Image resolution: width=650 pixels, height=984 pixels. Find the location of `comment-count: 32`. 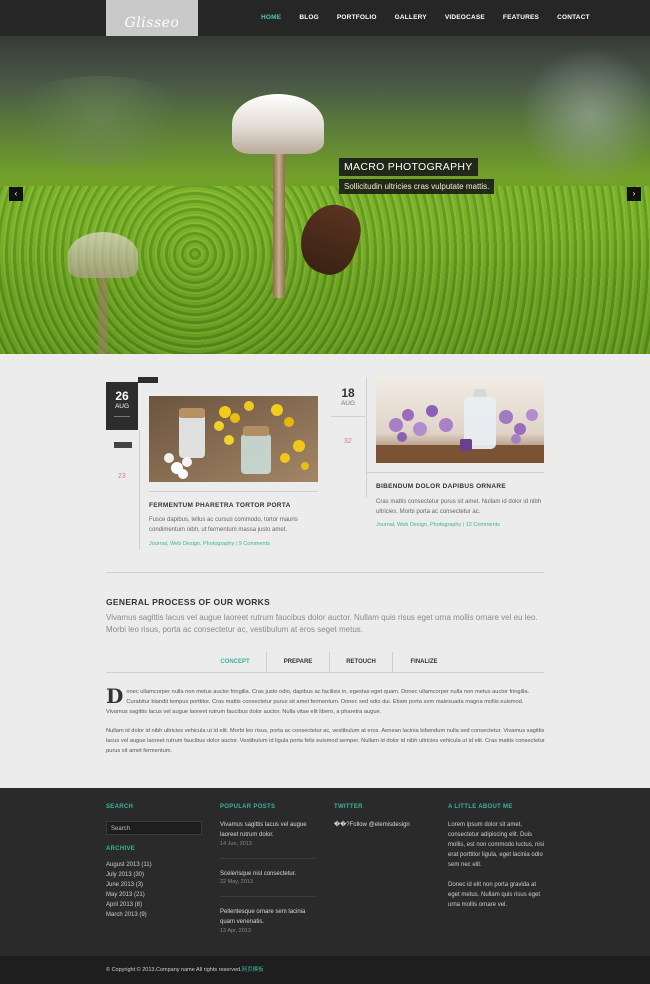

comment-count: 32 is located at coordinates (348, 441).